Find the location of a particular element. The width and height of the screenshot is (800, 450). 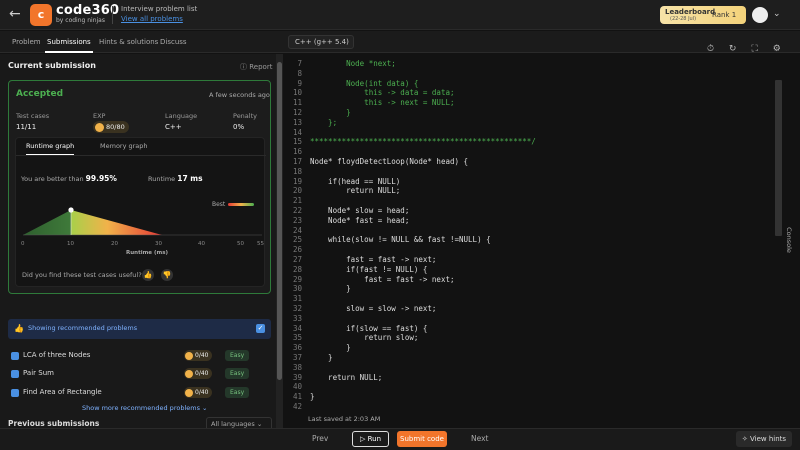

code-text: if(head == NULL) is located at coordinates (355, 182).